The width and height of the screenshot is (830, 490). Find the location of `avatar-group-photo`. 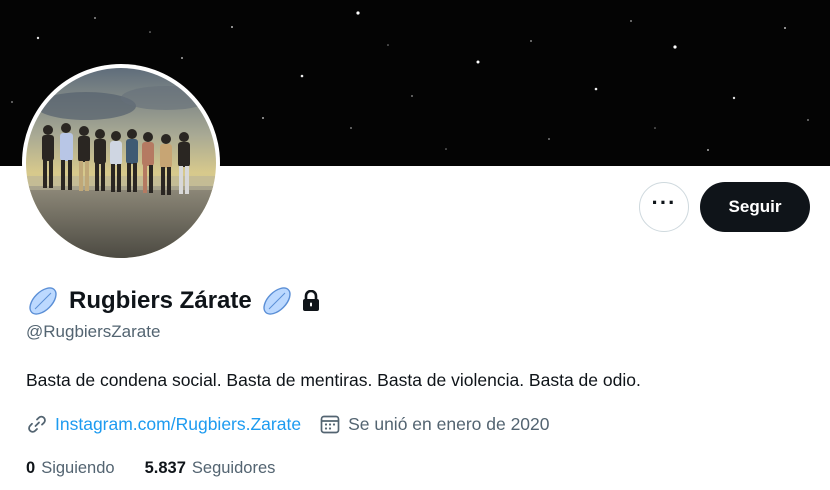

avatar-group-photo is located at coordinates (121, 163).